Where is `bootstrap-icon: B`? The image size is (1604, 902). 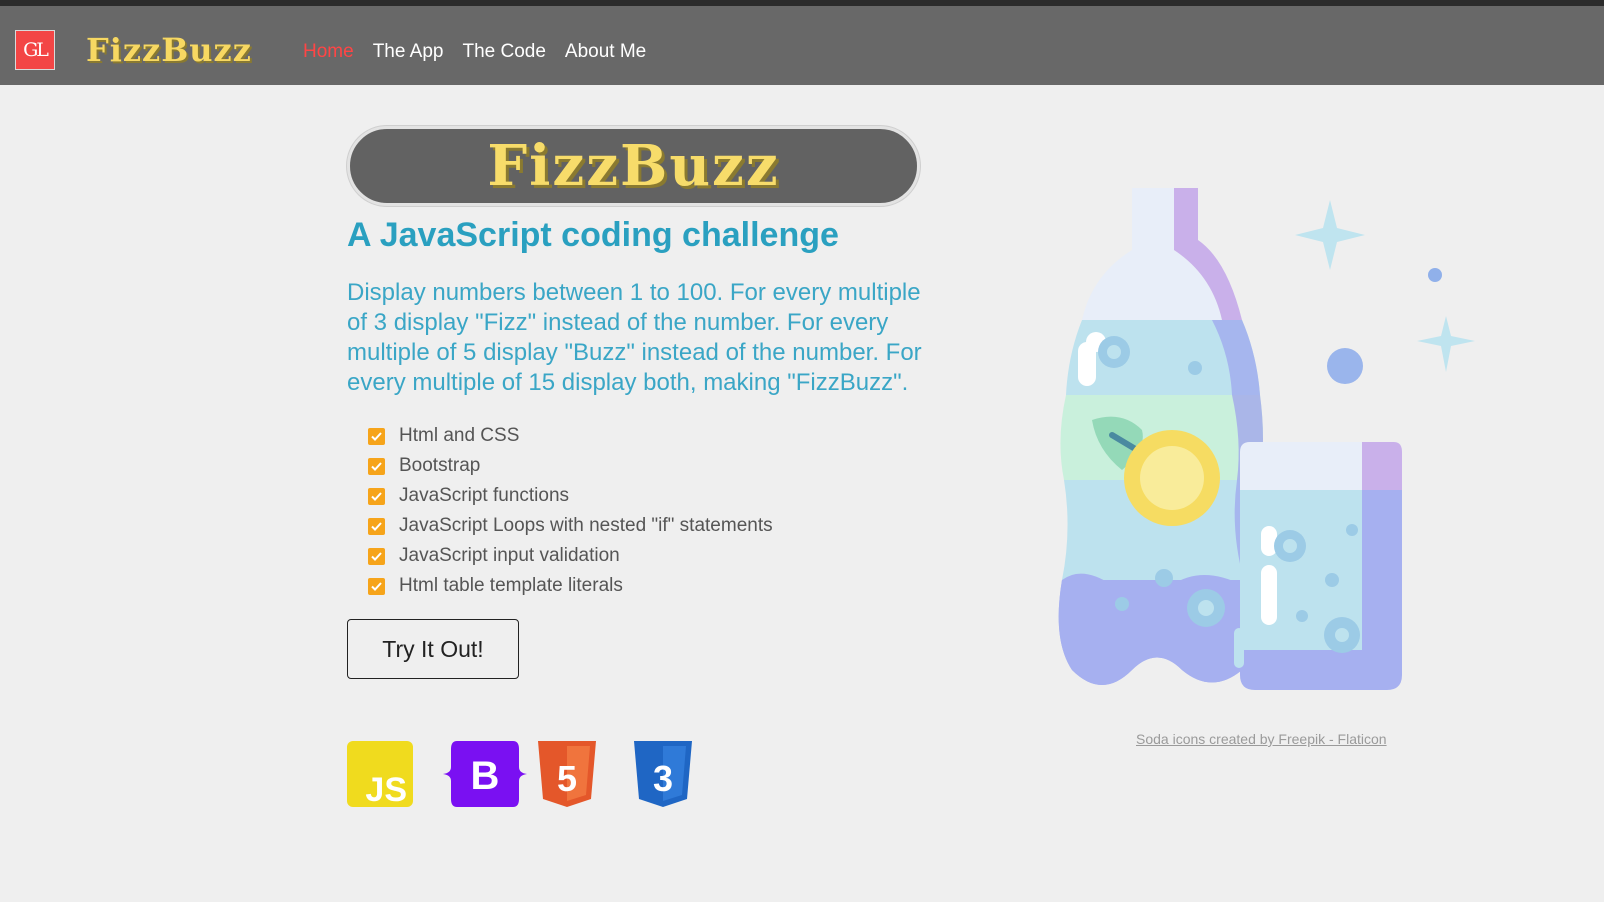
bootstrap-icon: B is located at coordinates (485, 774).